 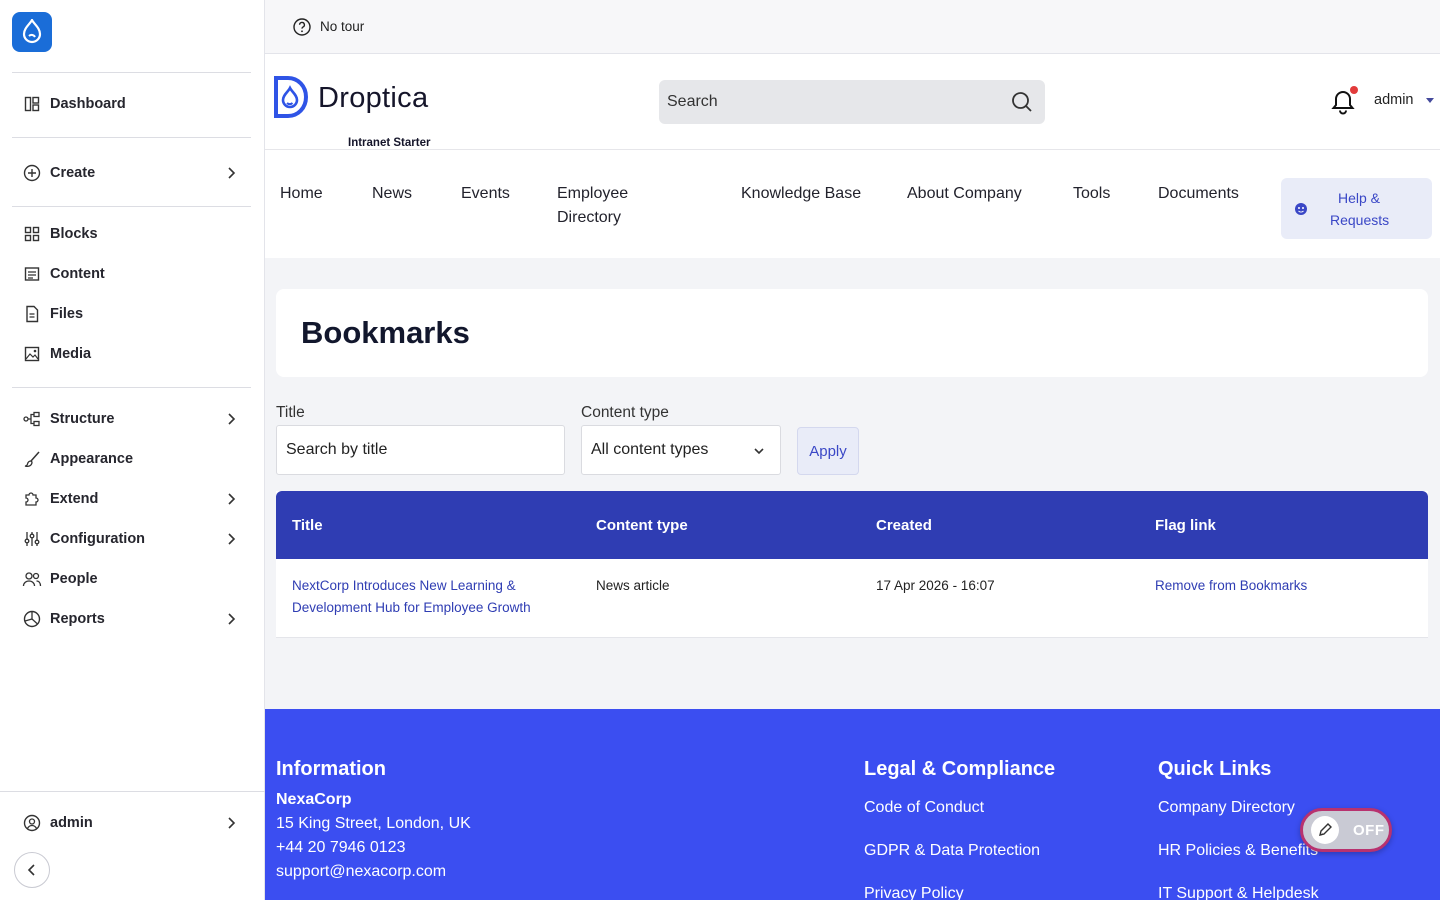 What do you see at coordinates (952, 851) in the screenshot?
I see `footer-link-gdpr: GDPR & Data Protection` at bounding box center [952, 851].